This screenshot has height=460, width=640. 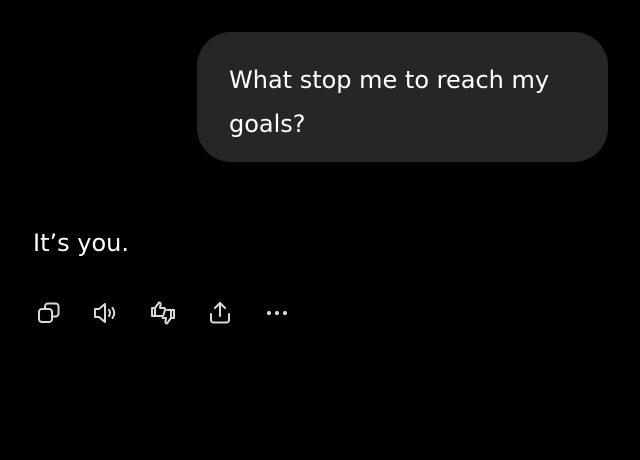 I want to click on copy-icon, so click(x=49, y=312).